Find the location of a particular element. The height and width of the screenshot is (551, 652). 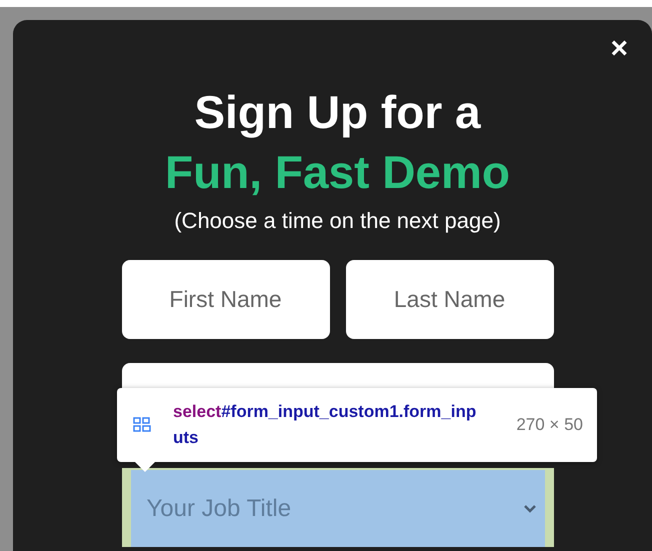

element-size: 270 × 50 is located at coordinates (549, 425).